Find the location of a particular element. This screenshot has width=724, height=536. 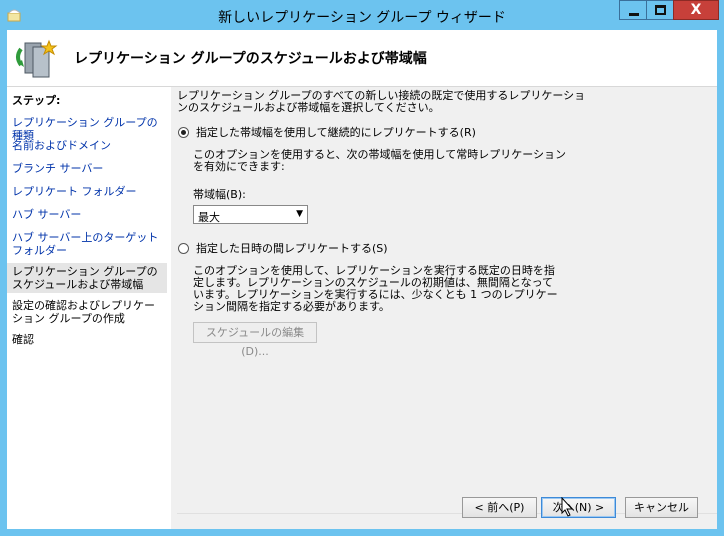

back-button: < 前へ(P) is located at coordinates (499, 507).